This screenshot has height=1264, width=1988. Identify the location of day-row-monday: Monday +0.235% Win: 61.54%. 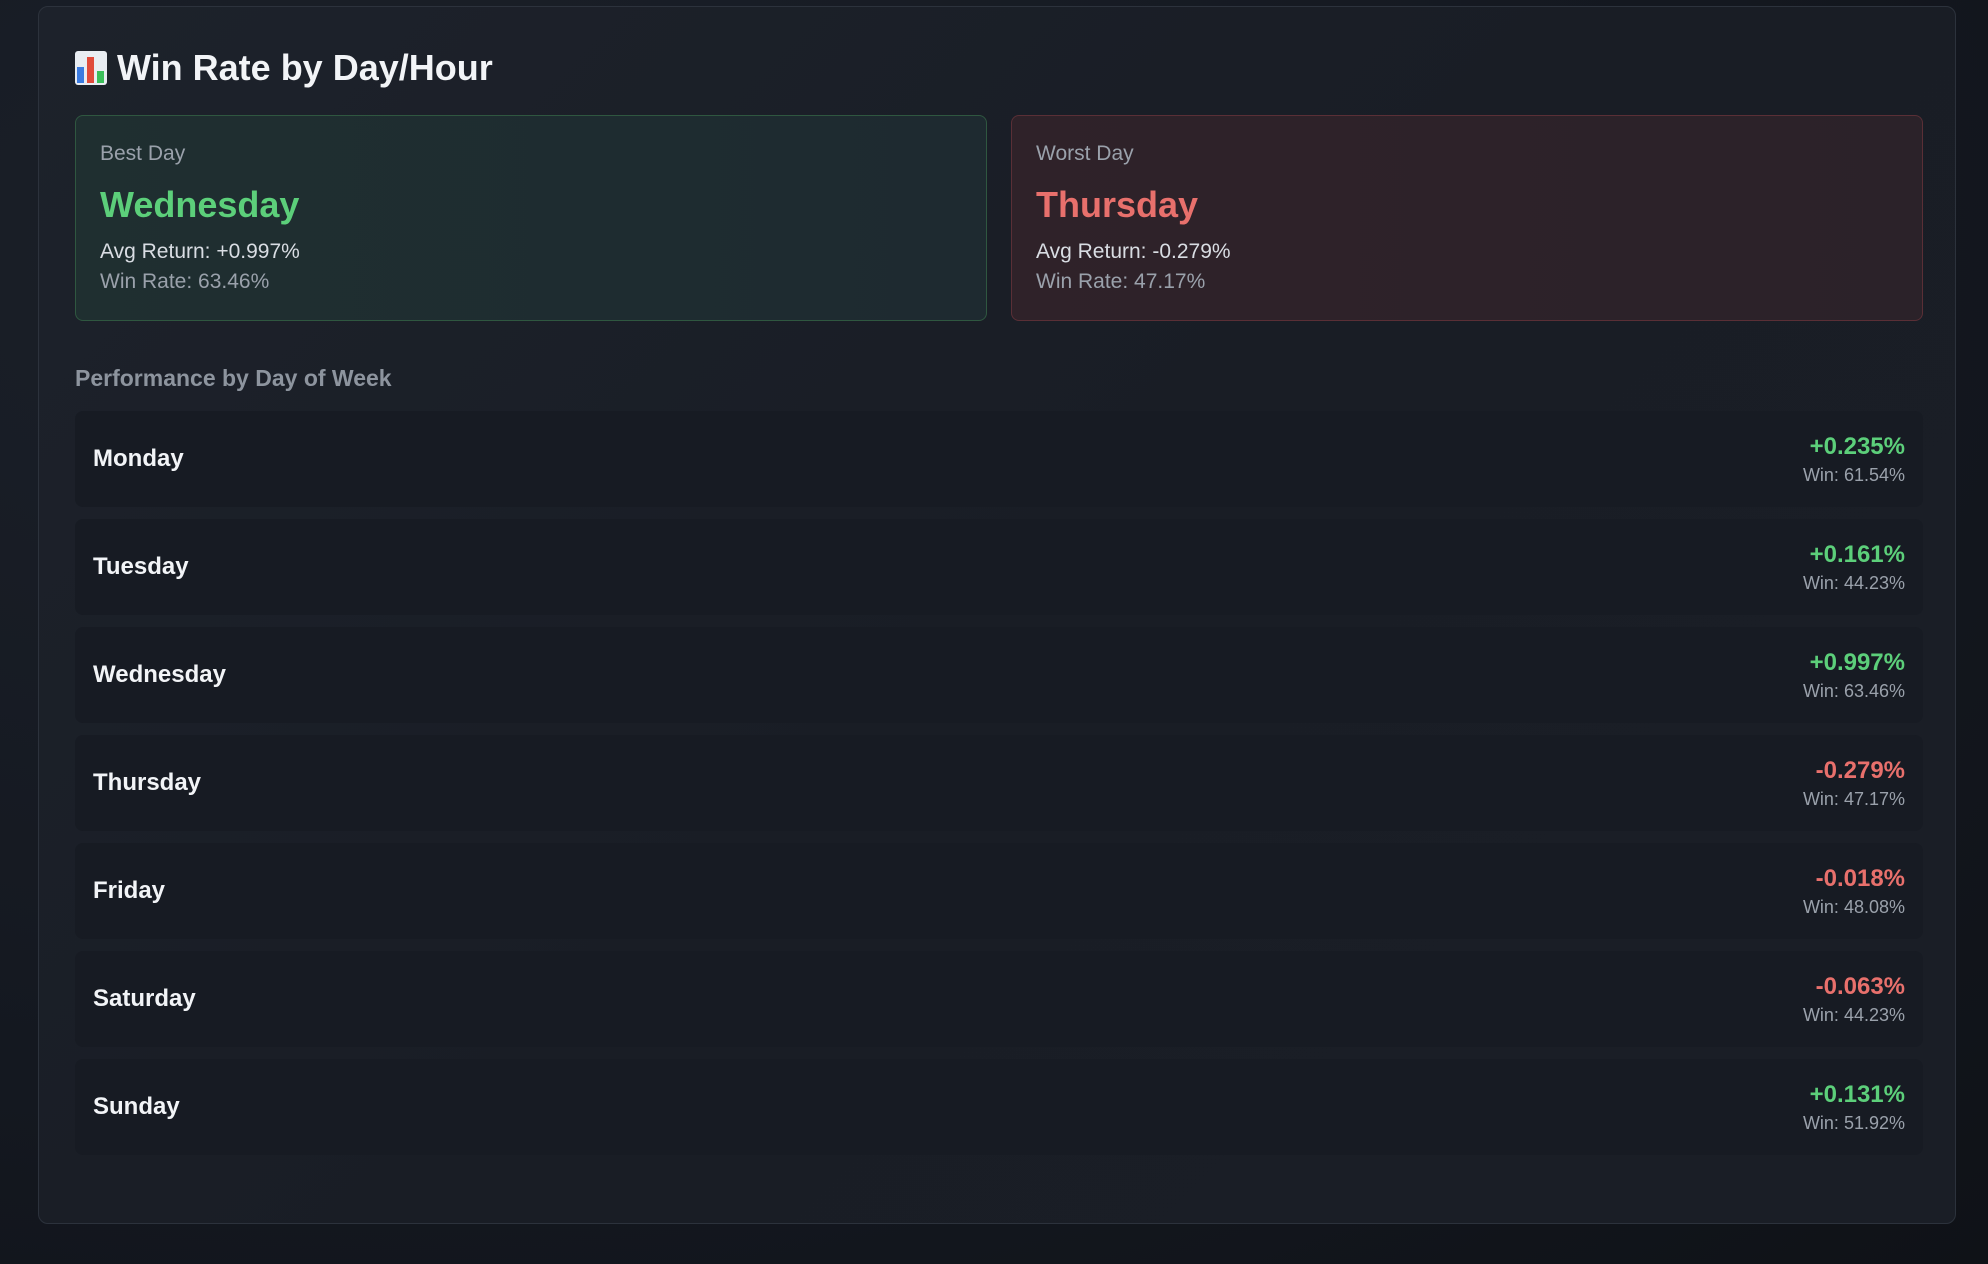
(999, 459).